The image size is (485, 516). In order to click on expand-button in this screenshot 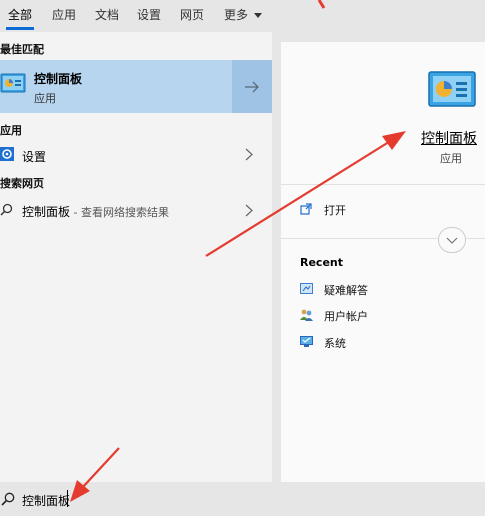, I will do `click(452, 240)`.